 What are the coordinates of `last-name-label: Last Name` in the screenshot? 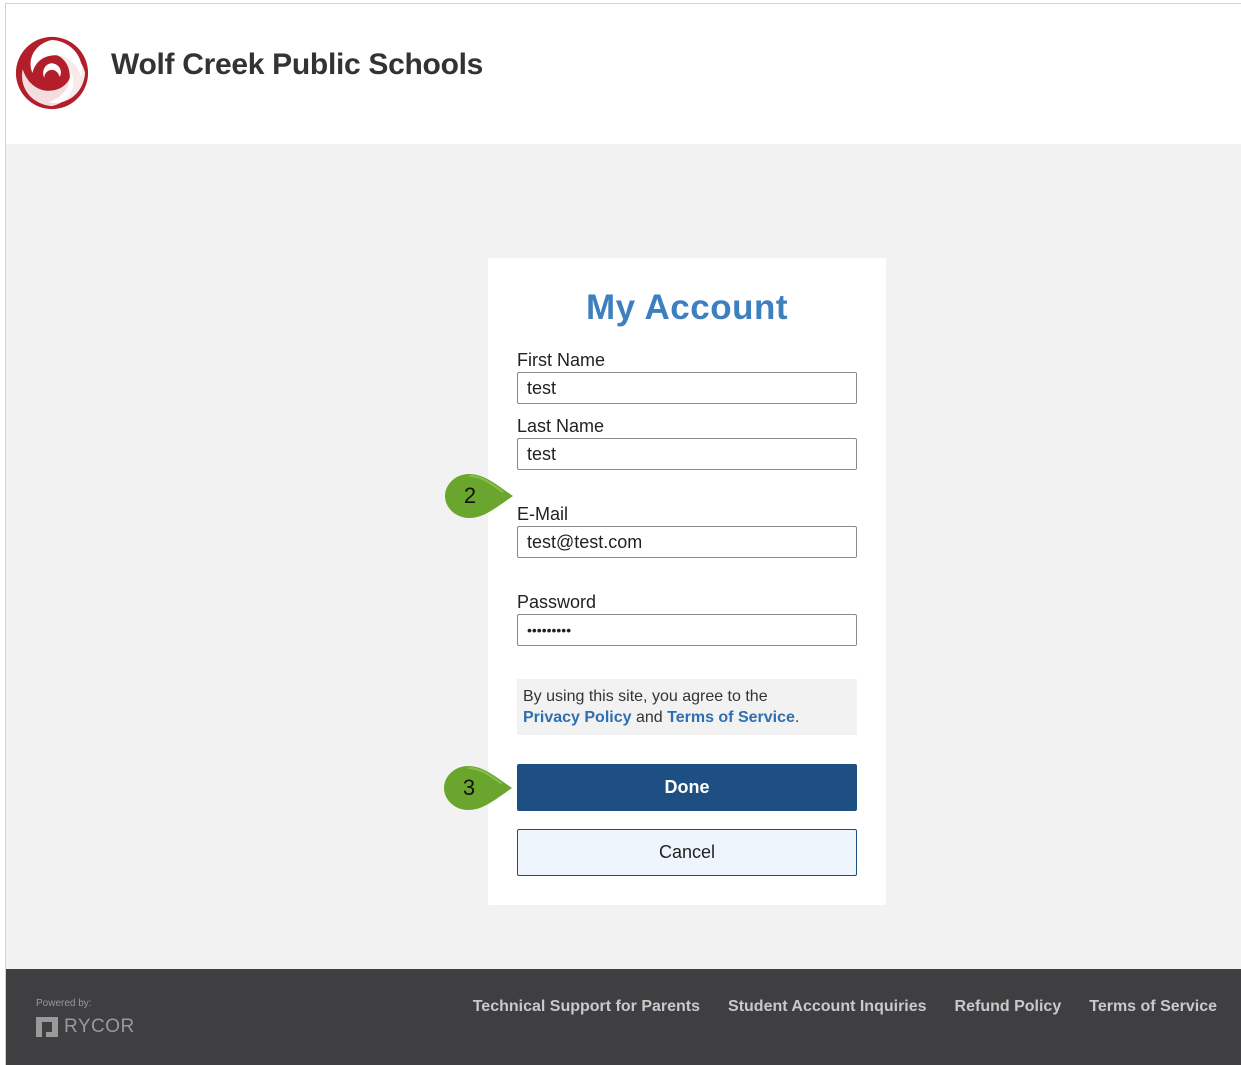 It's located at (561, 426).